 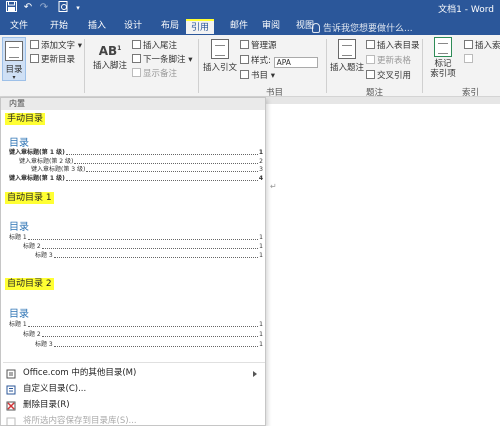 What do you see at coordinates (250, 8) in the screenshot?
I see `title-bar: ↶ ↷ ▾ 文档1 - Word` at bounding box center [250, 8].